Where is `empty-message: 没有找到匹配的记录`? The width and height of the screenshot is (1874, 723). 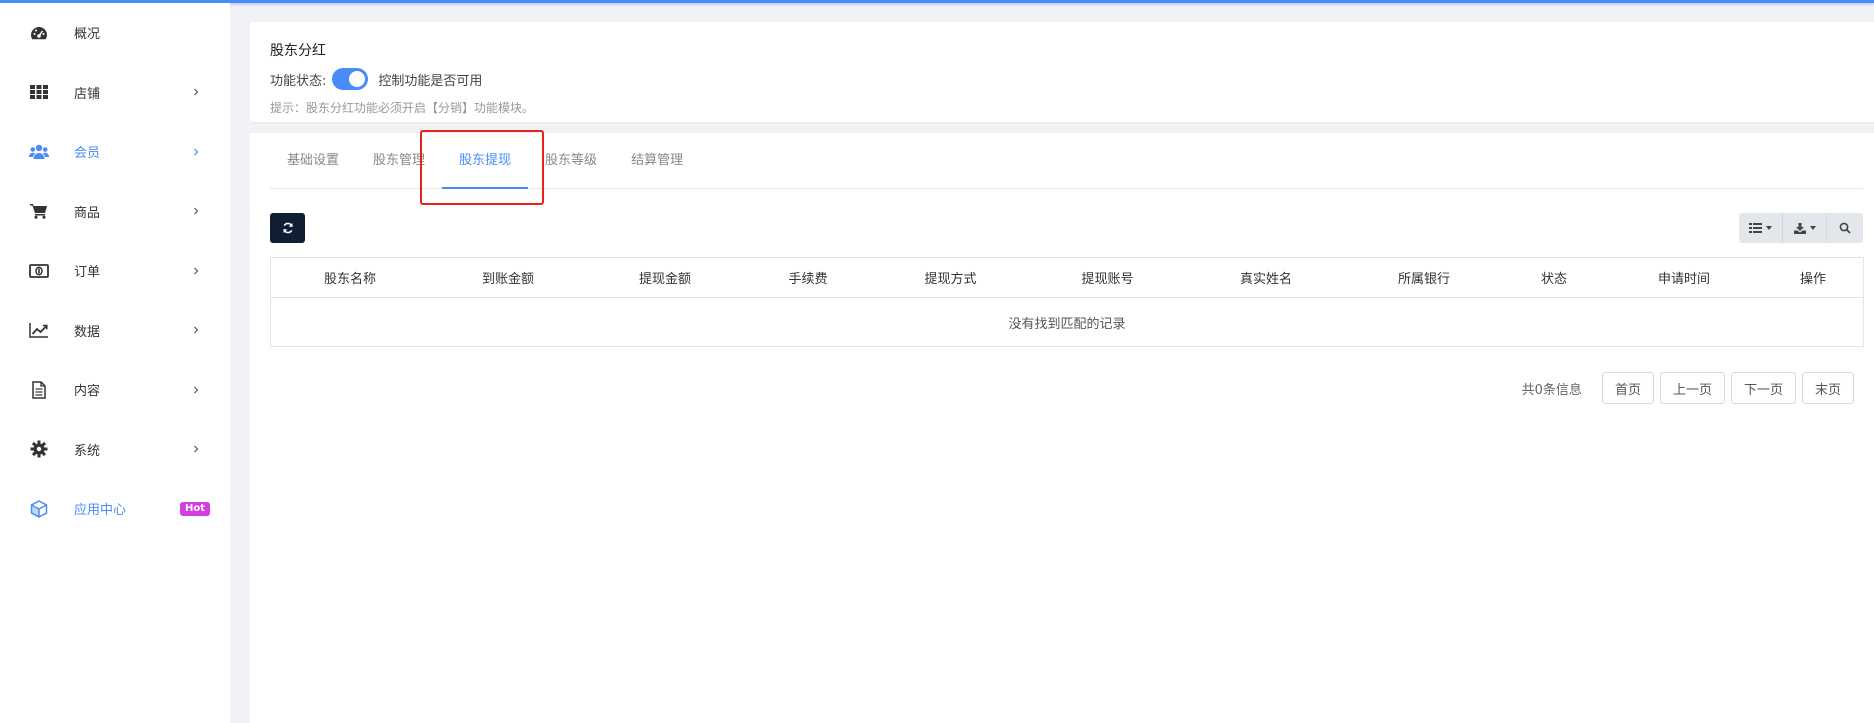
empty-message: 没有找到匹配的记录 is located at coordinates (1067, 324).